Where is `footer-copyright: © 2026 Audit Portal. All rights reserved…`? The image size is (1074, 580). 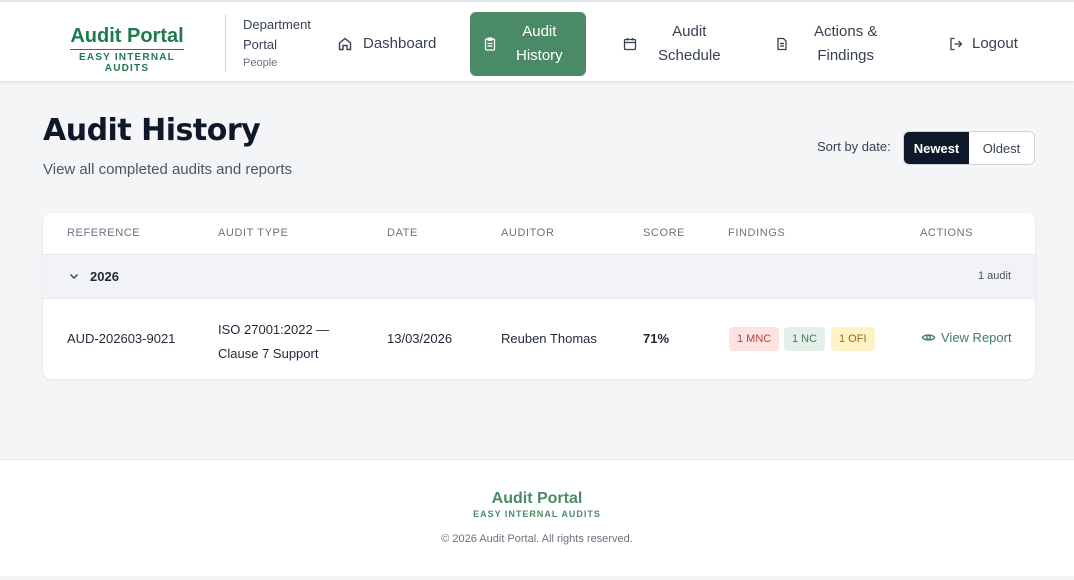 footer-copyright: © 2026 Audit Portal. All rights reserved… is located at coordinates (537, 539).